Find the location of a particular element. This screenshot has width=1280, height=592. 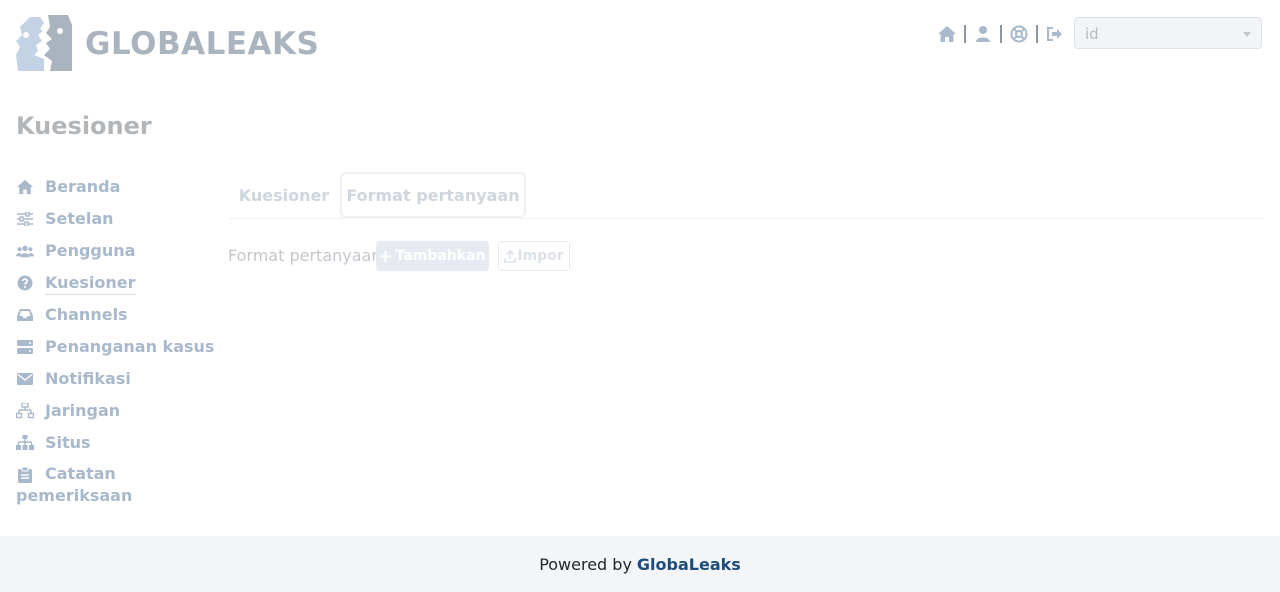

users-icon is located at coordinates (25, 251).